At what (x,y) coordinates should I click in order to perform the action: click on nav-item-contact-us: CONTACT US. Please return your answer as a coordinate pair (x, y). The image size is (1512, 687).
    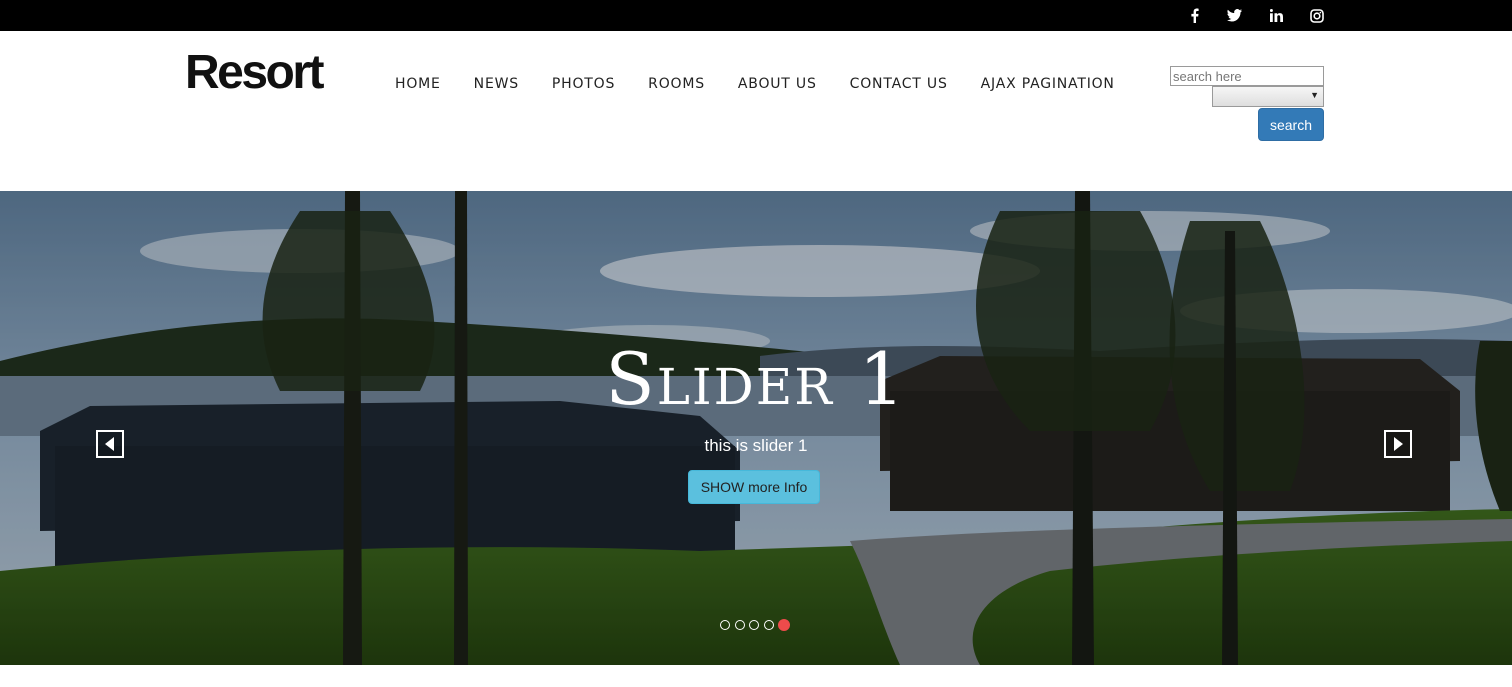
    Looking at the image, I should click on (899, 84).